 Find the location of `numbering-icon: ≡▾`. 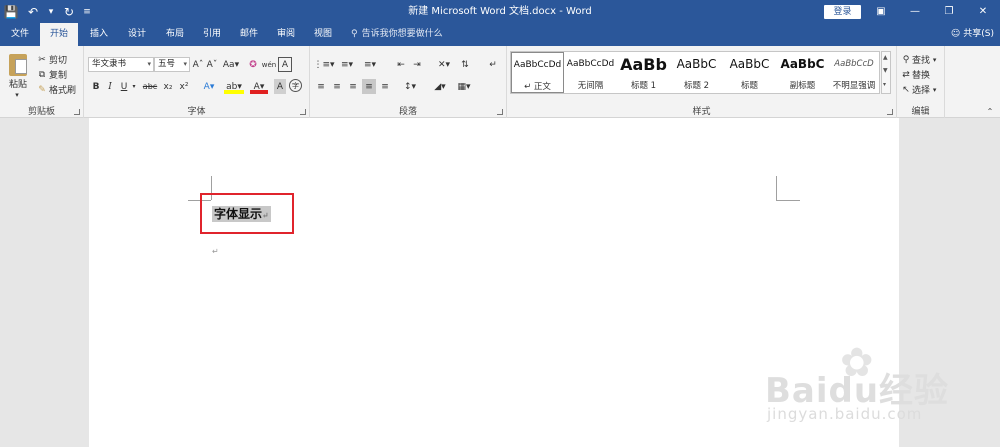

numbering-icon: ≡▾ is located at coordinates (347, 64).